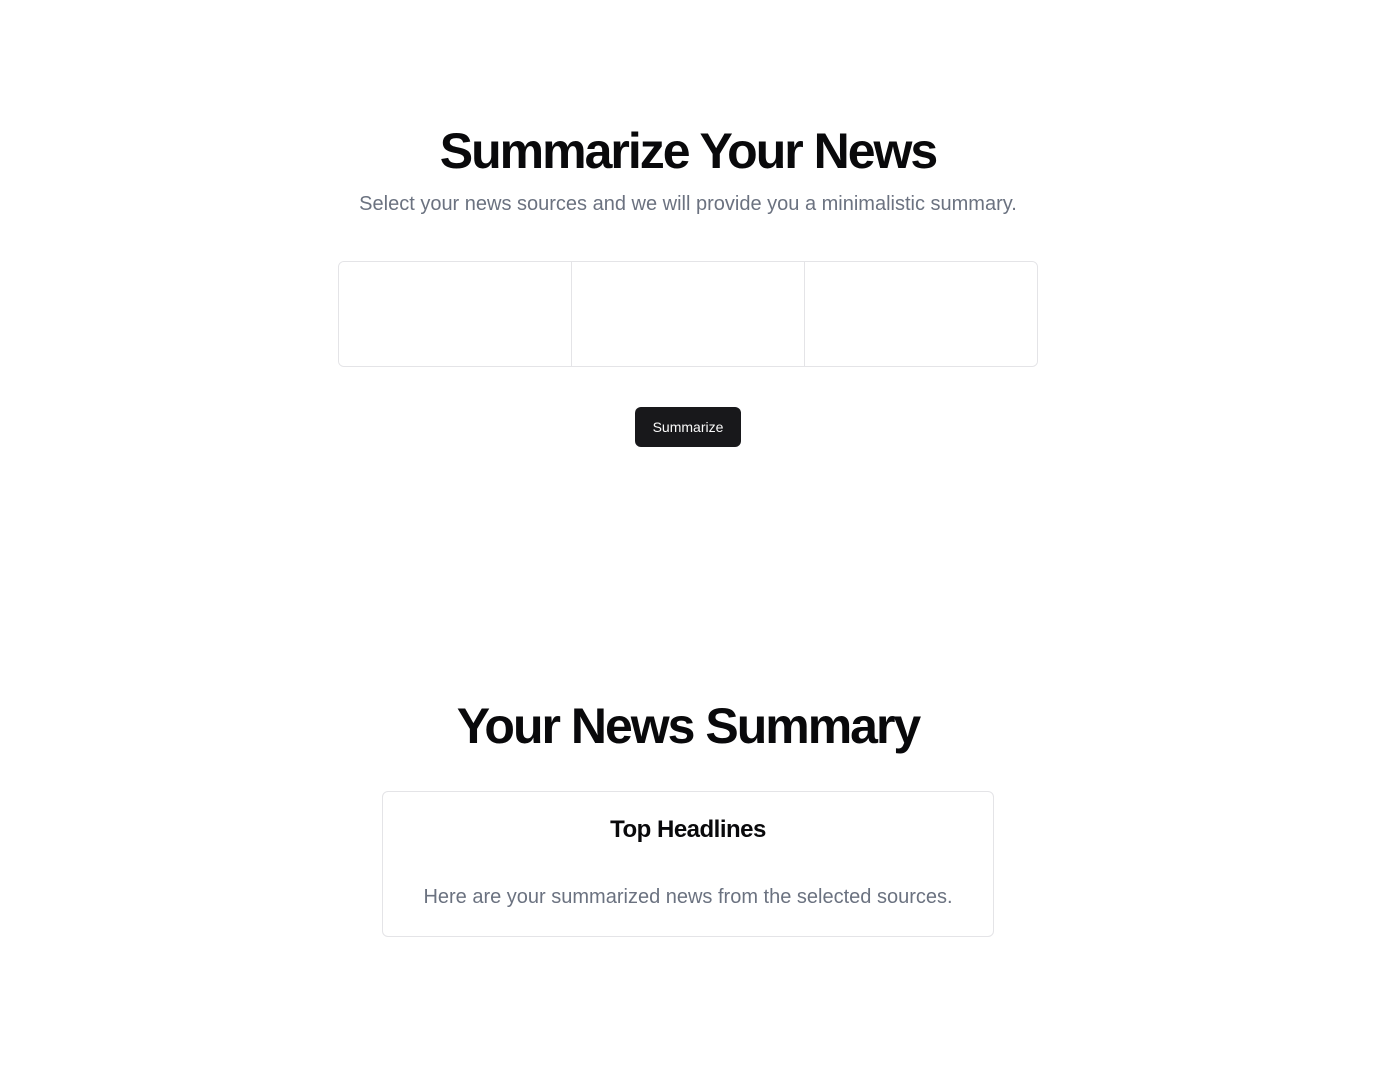 The height and width of the screenshot is (1065, 1376). Describe the element at coordinates (688, 726) in the screenshot. I see `summary-section-title: Your News Summary` at that location.